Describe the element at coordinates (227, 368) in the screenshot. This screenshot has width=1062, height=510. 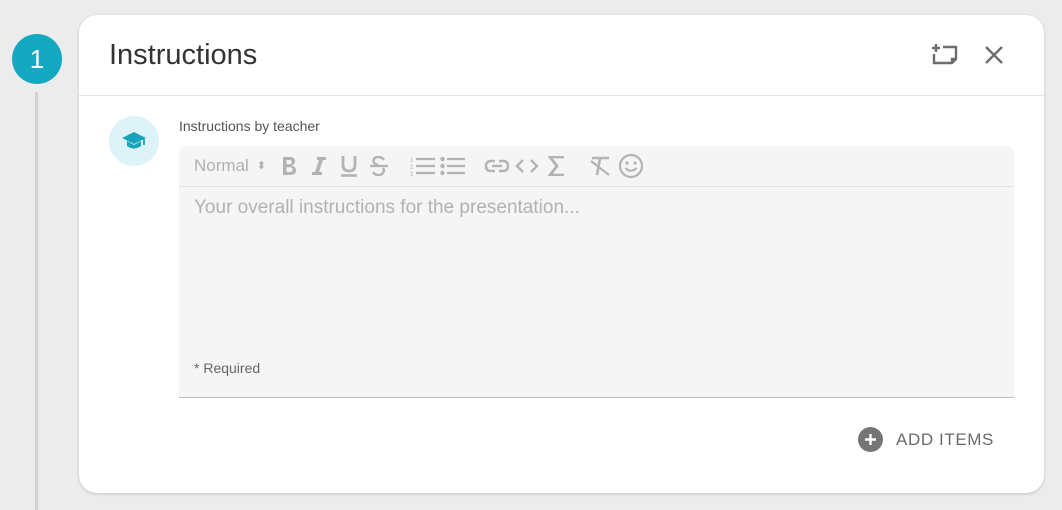
I see `required-note: * Required` at that location.